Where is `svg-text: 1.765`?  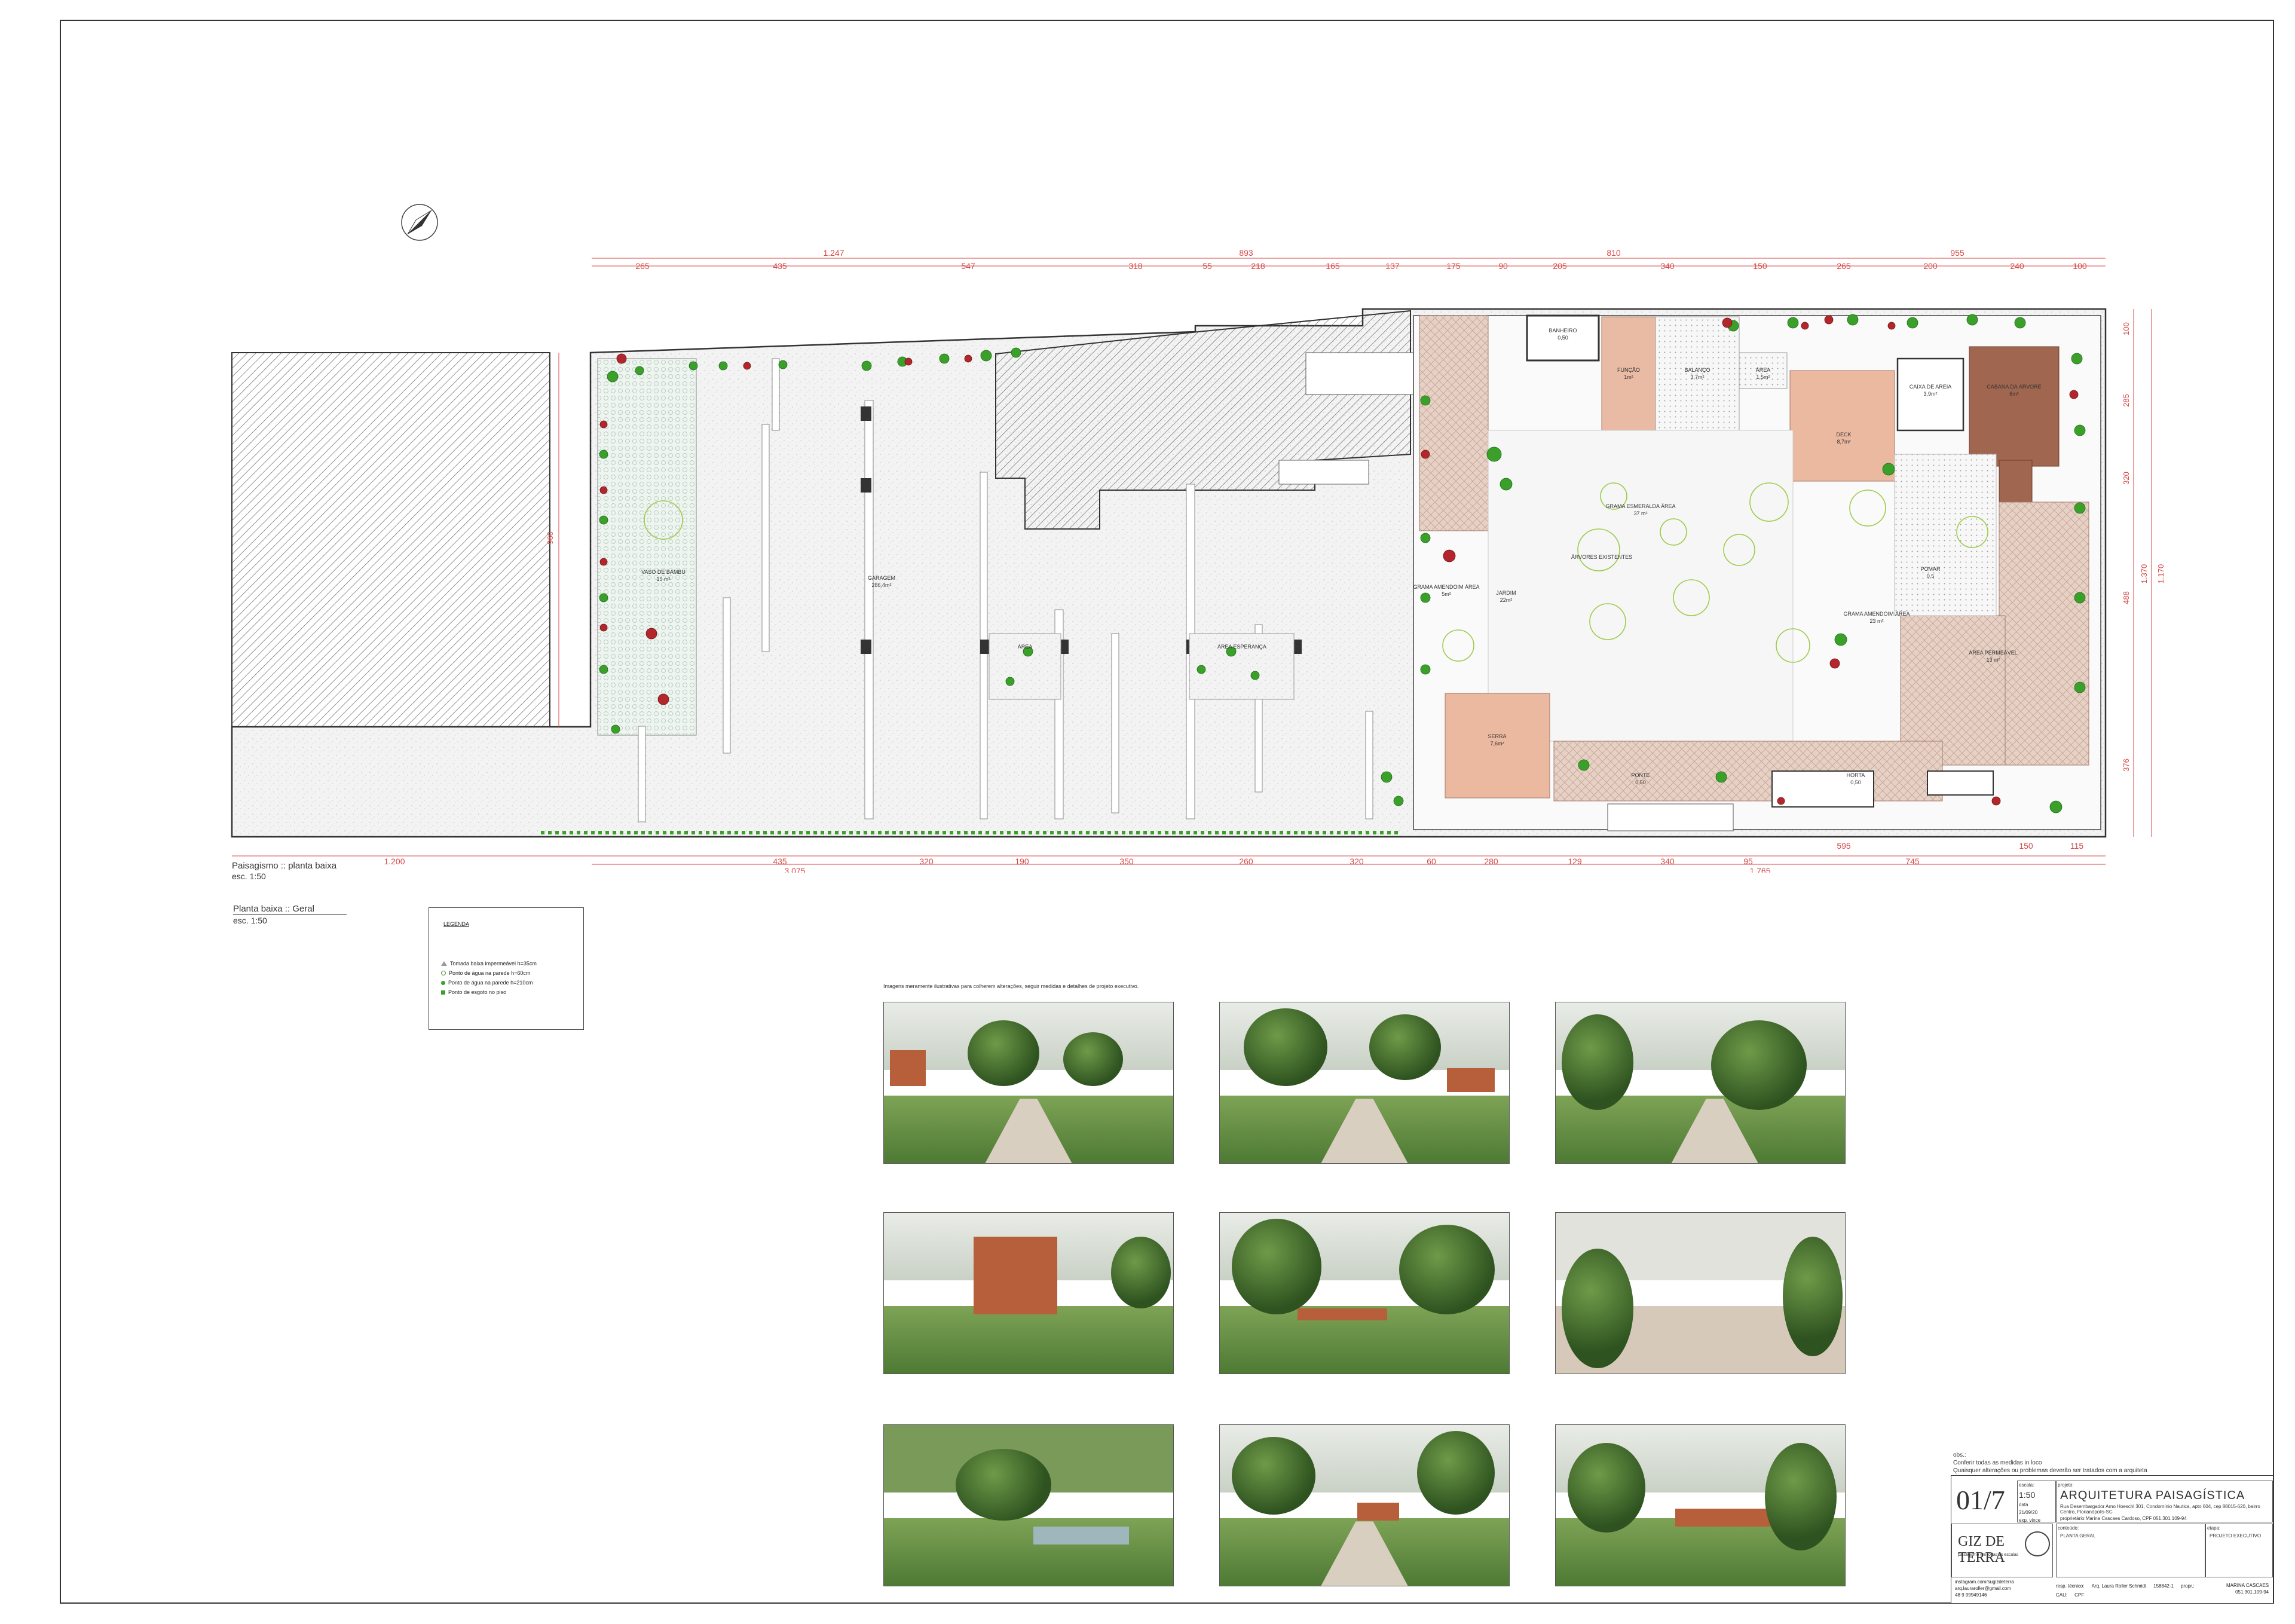
svg-text: 1.765 is located at coordinates (1759, 869).